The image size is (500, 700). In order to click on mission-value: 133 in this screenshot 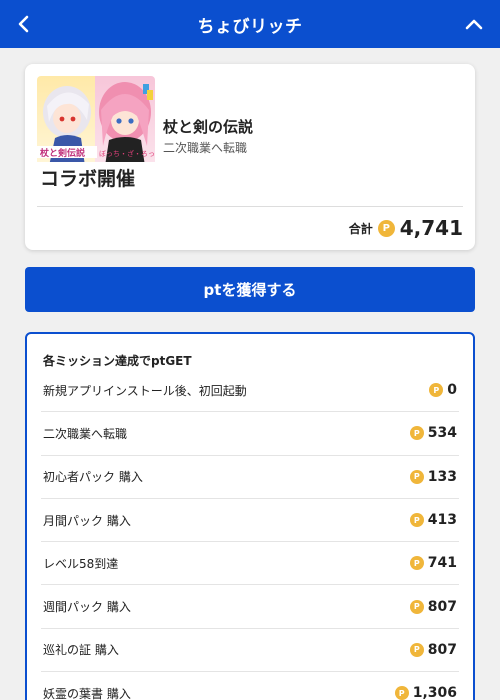, I will do `click(442, 476)`.